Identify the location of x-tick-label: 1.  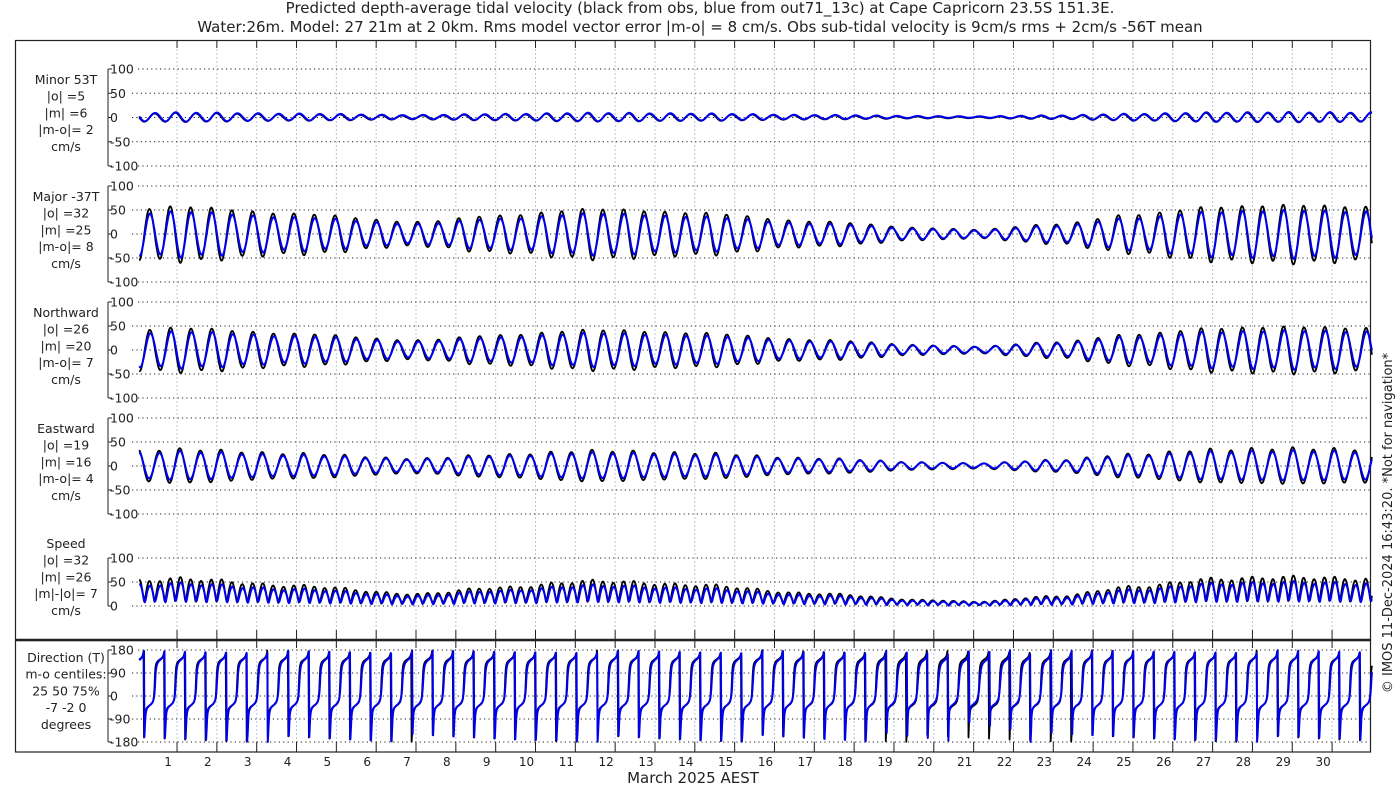
(168, 762).